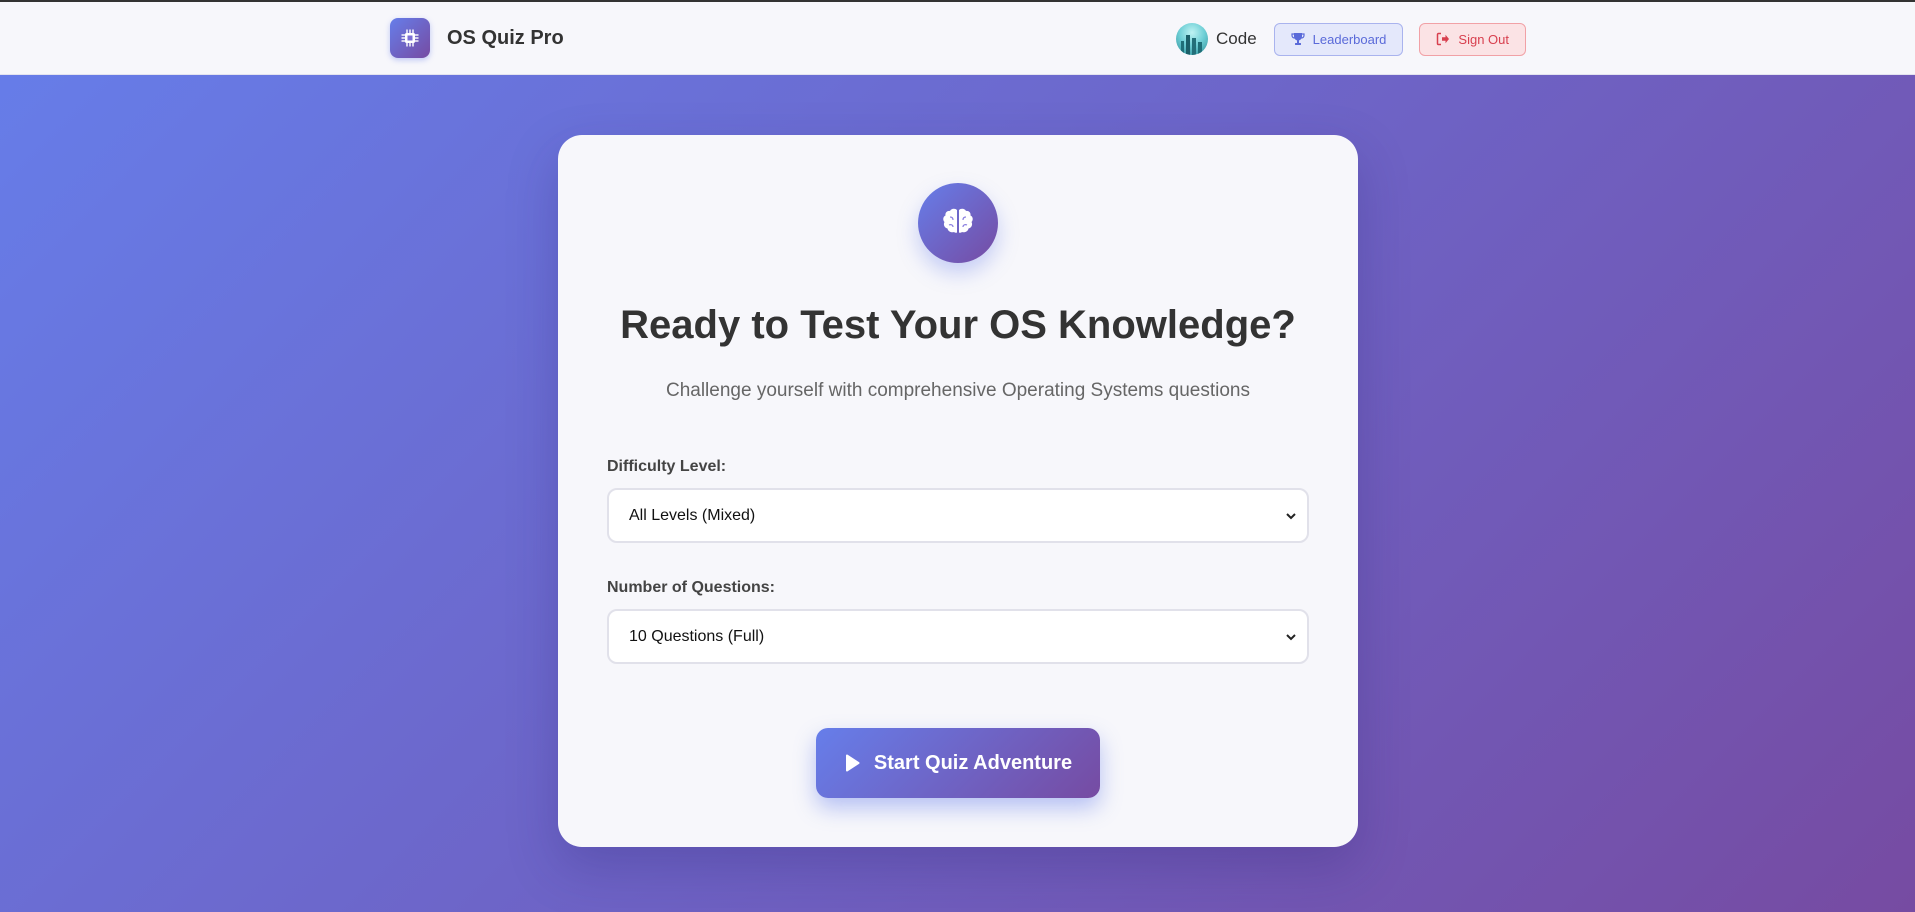  Describe the element at coordinates (410, 38) in the screenshot. I see `cpu-chip-icon` at that location.